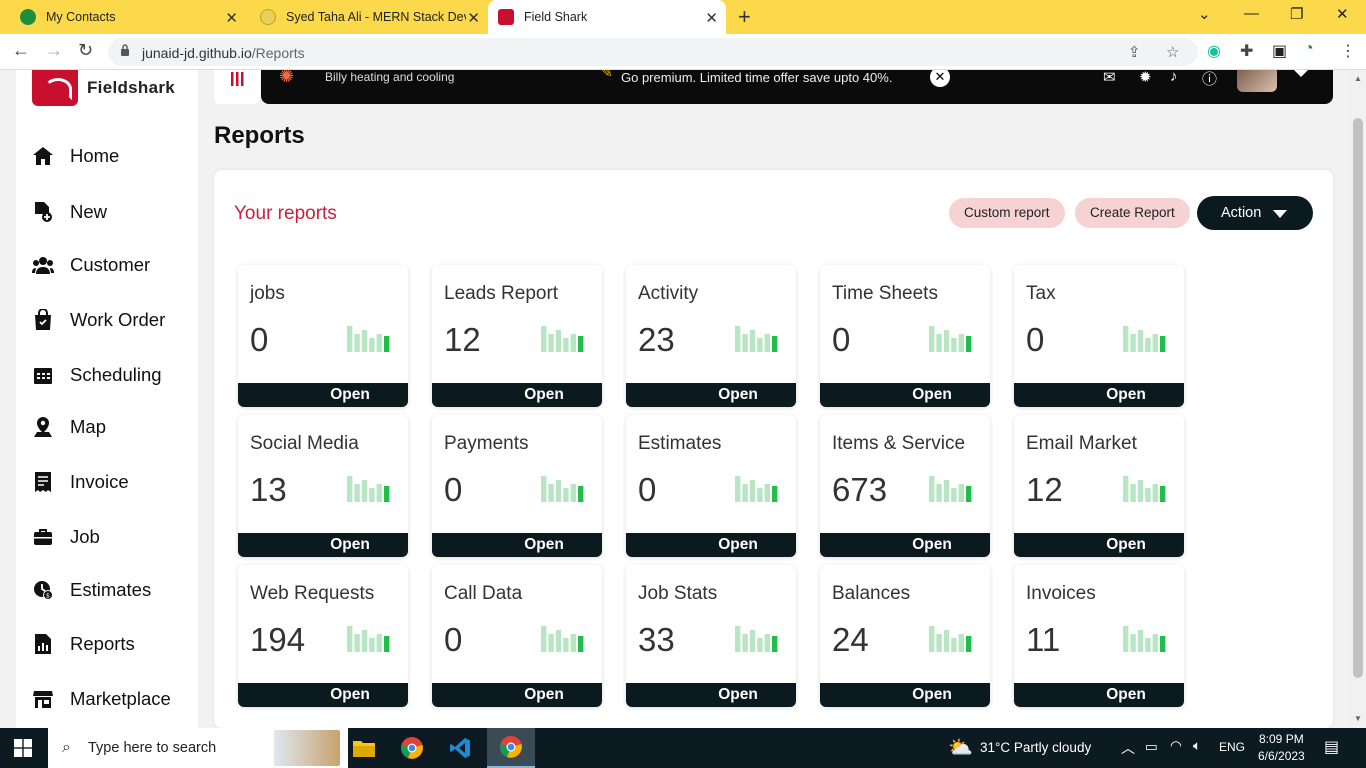 The image size is (1366, 768). I want to click on notification-center-icon: ▤, so click(1331, 747).